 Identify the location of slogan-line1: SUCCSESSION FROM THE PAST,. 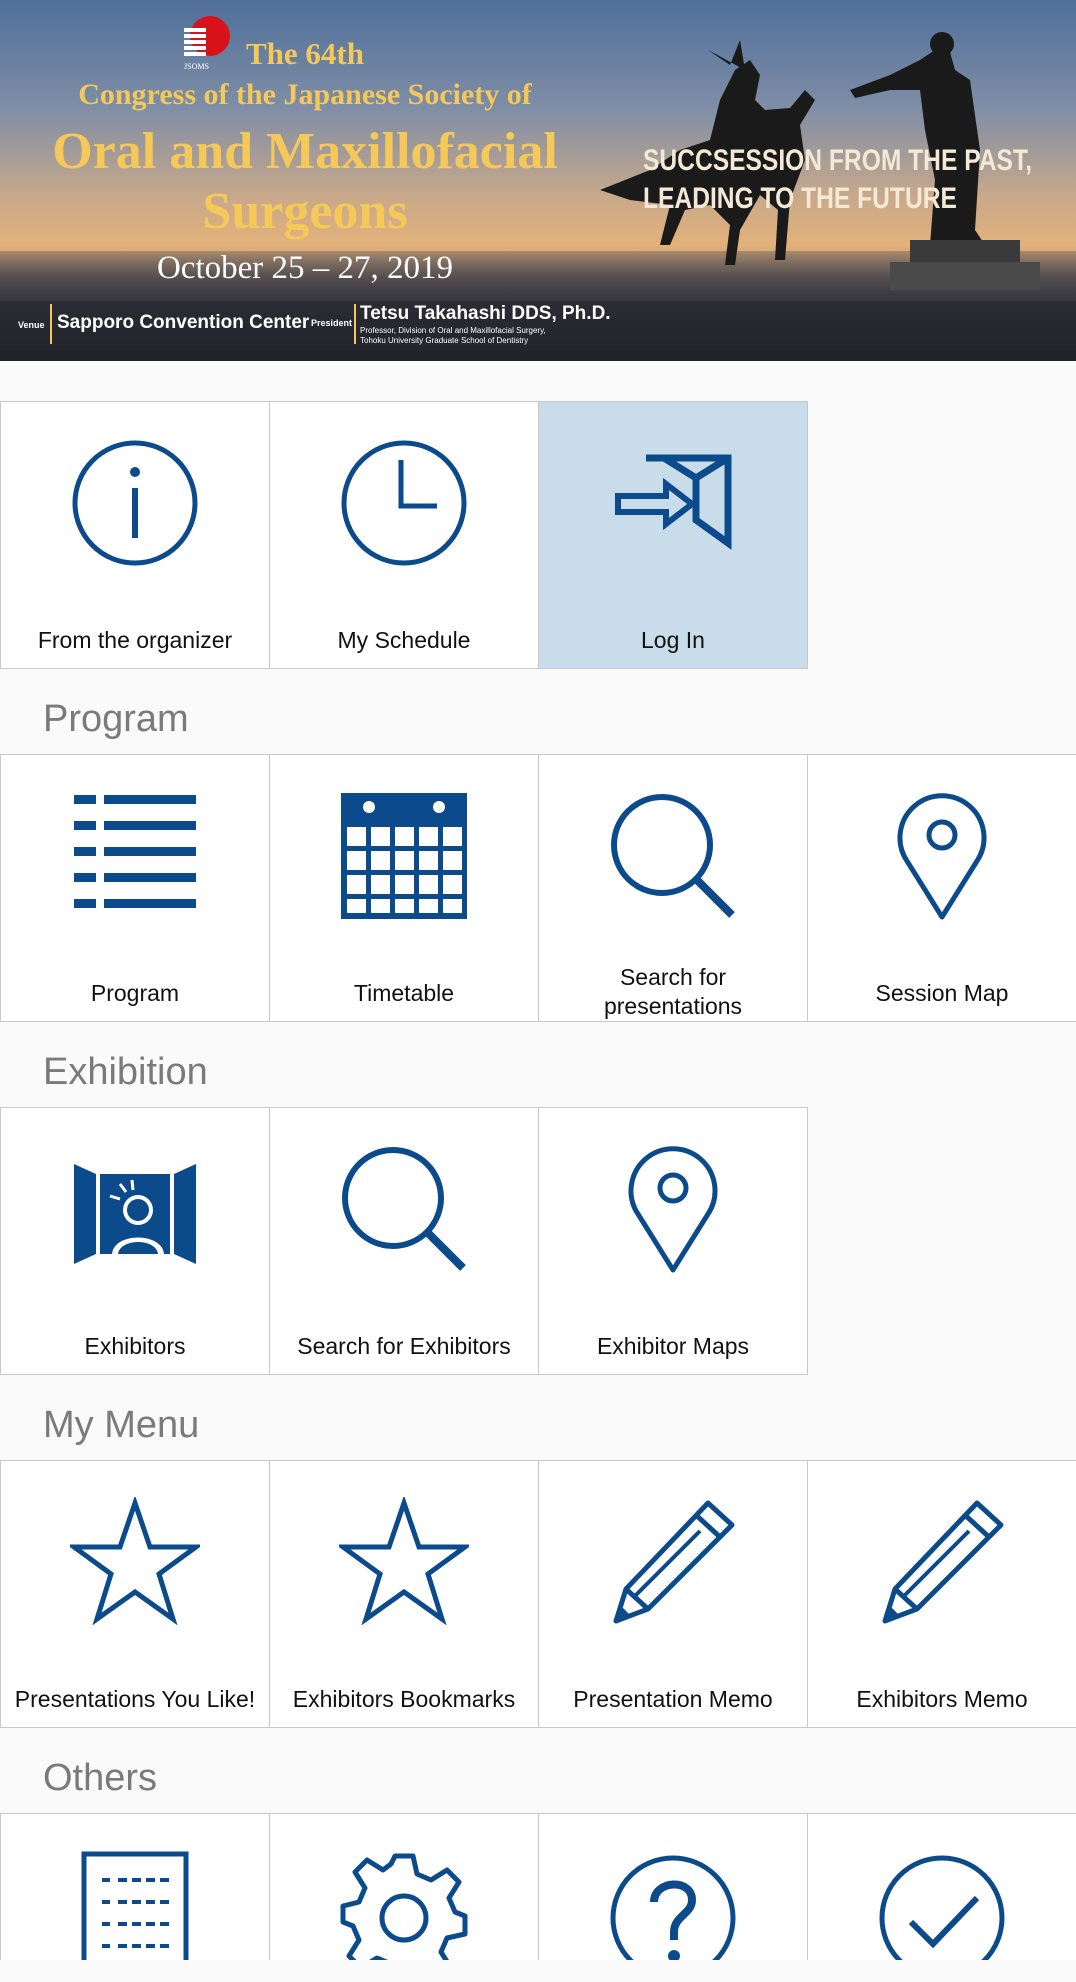
(838, 160).